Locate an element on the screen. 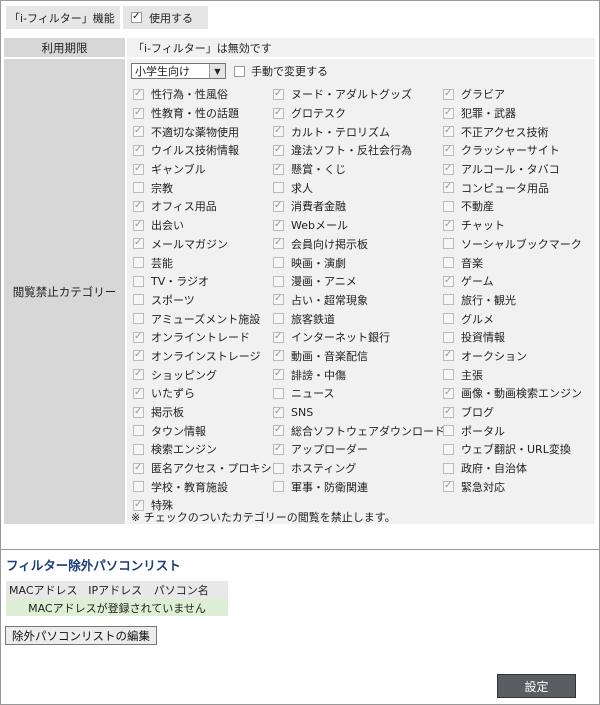  edit-exclusion-list-button: 除外パソコンリストの編集 is located at coordinates (81, 635).